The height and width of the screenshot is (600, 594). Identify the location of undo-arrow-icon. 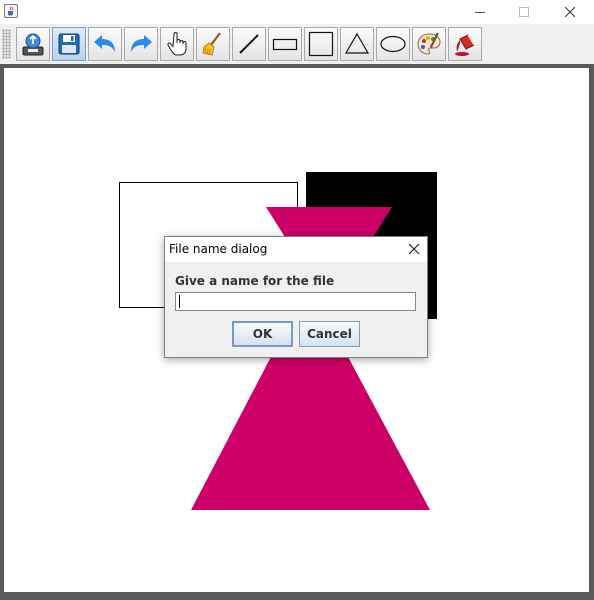
(104, 43).